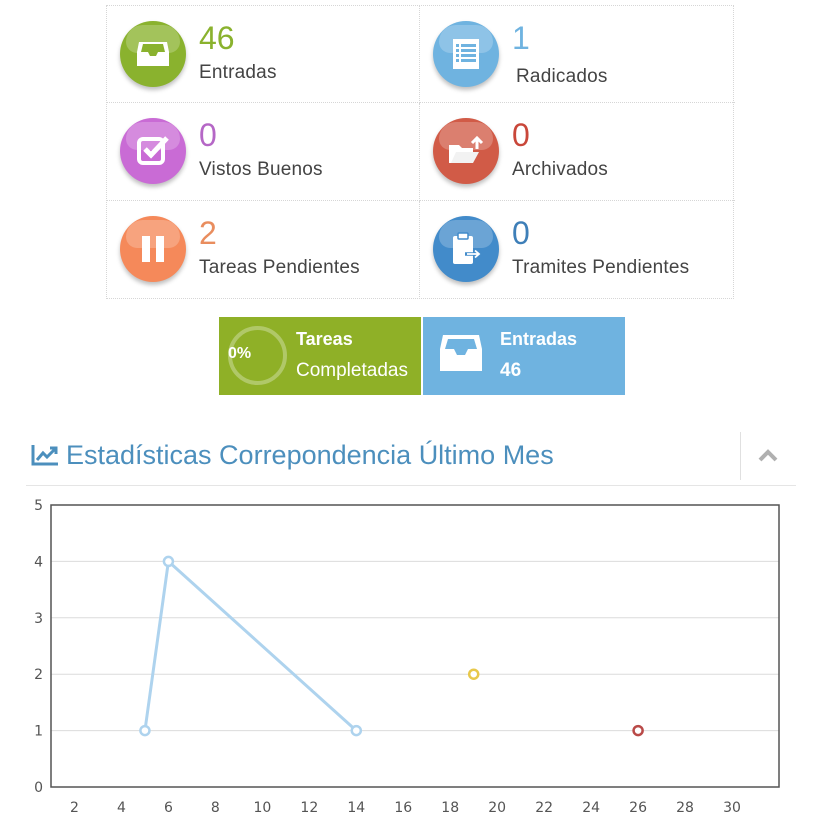 This screenshot has width=817, height=833. I want to click on y-tick-label: 0, so click(38, 788).